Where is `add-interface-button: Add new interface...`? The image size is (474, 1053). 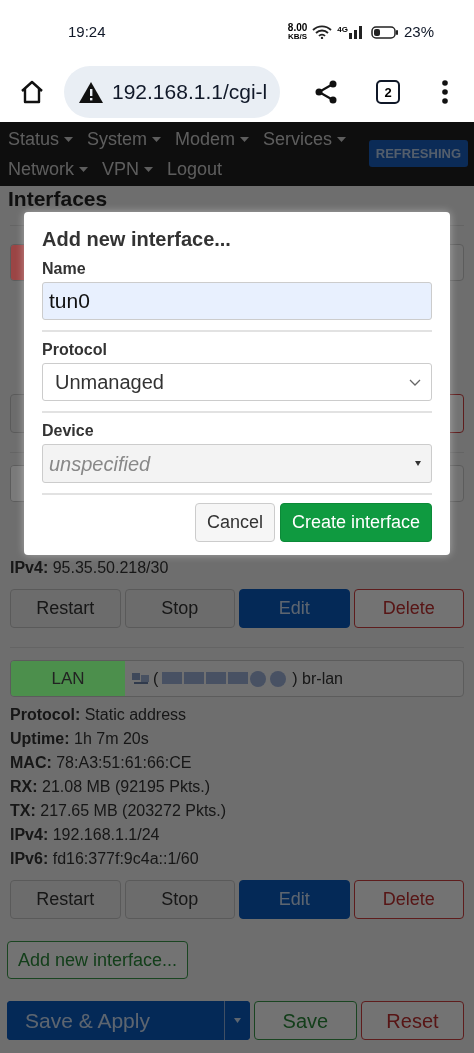
add-interface-button: Add new interface... is located at coordinates (98, 960).